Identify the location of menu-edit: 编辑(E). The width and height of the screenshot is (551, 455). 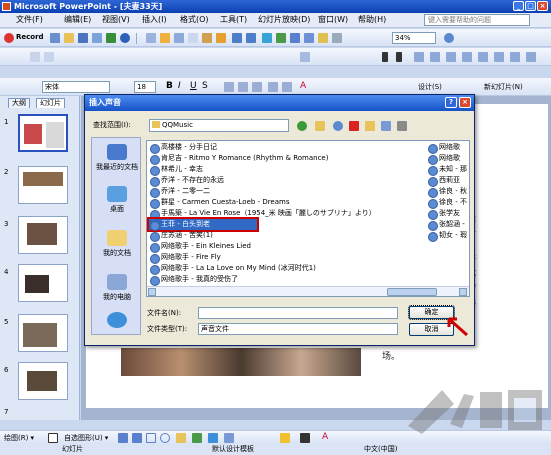
(77, 20).